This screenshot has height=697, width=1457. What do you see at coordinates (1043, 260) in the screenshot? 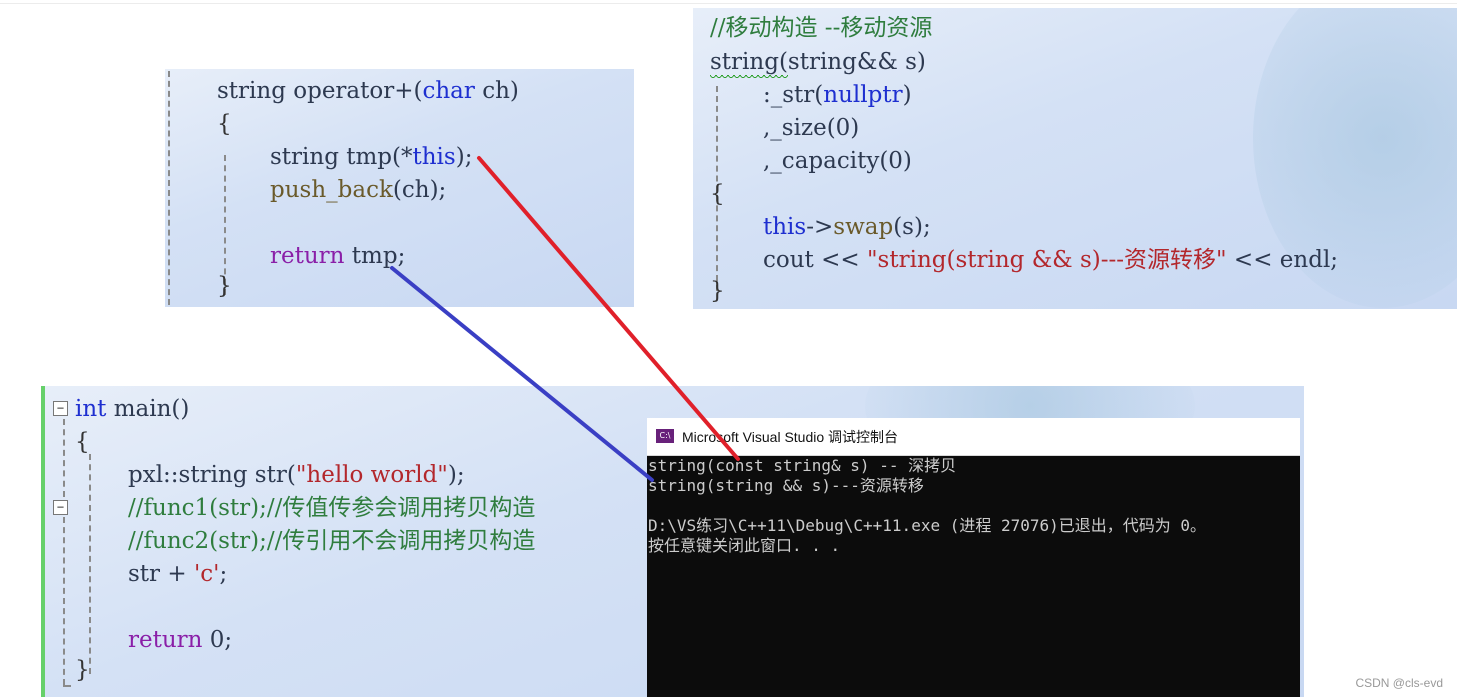
I see `token-string-literal: "string(string && s)---资源转移"` at bounding box center [1043, 260].